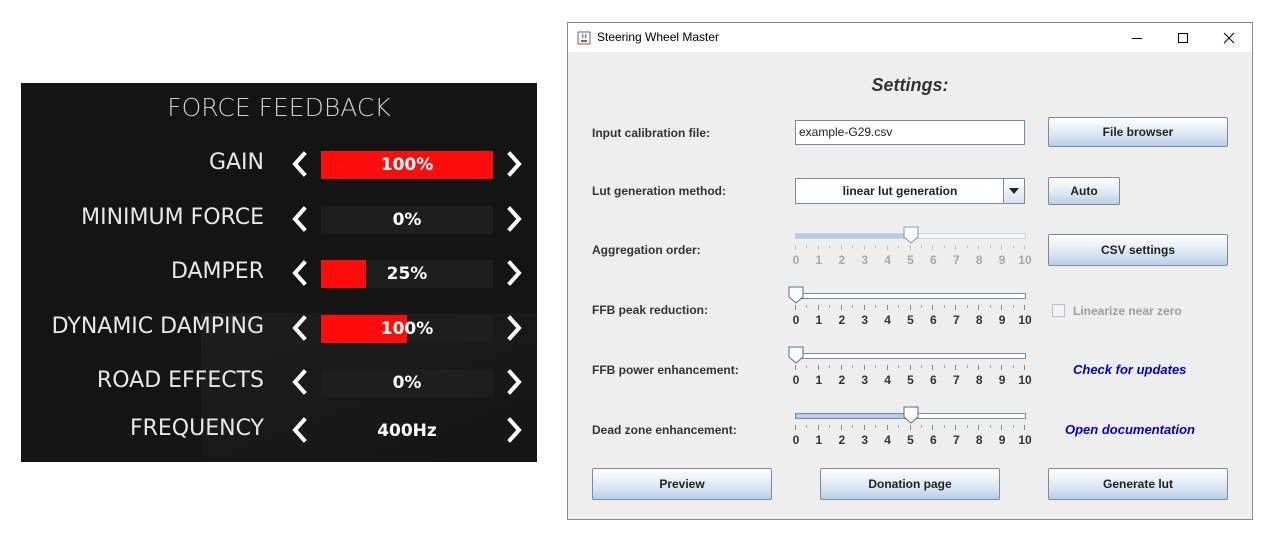  What do you see at coordinates (217, 271) in the screenshot?
I see `ffb-row-label: DAMPER` at bounding box center [217, 271].